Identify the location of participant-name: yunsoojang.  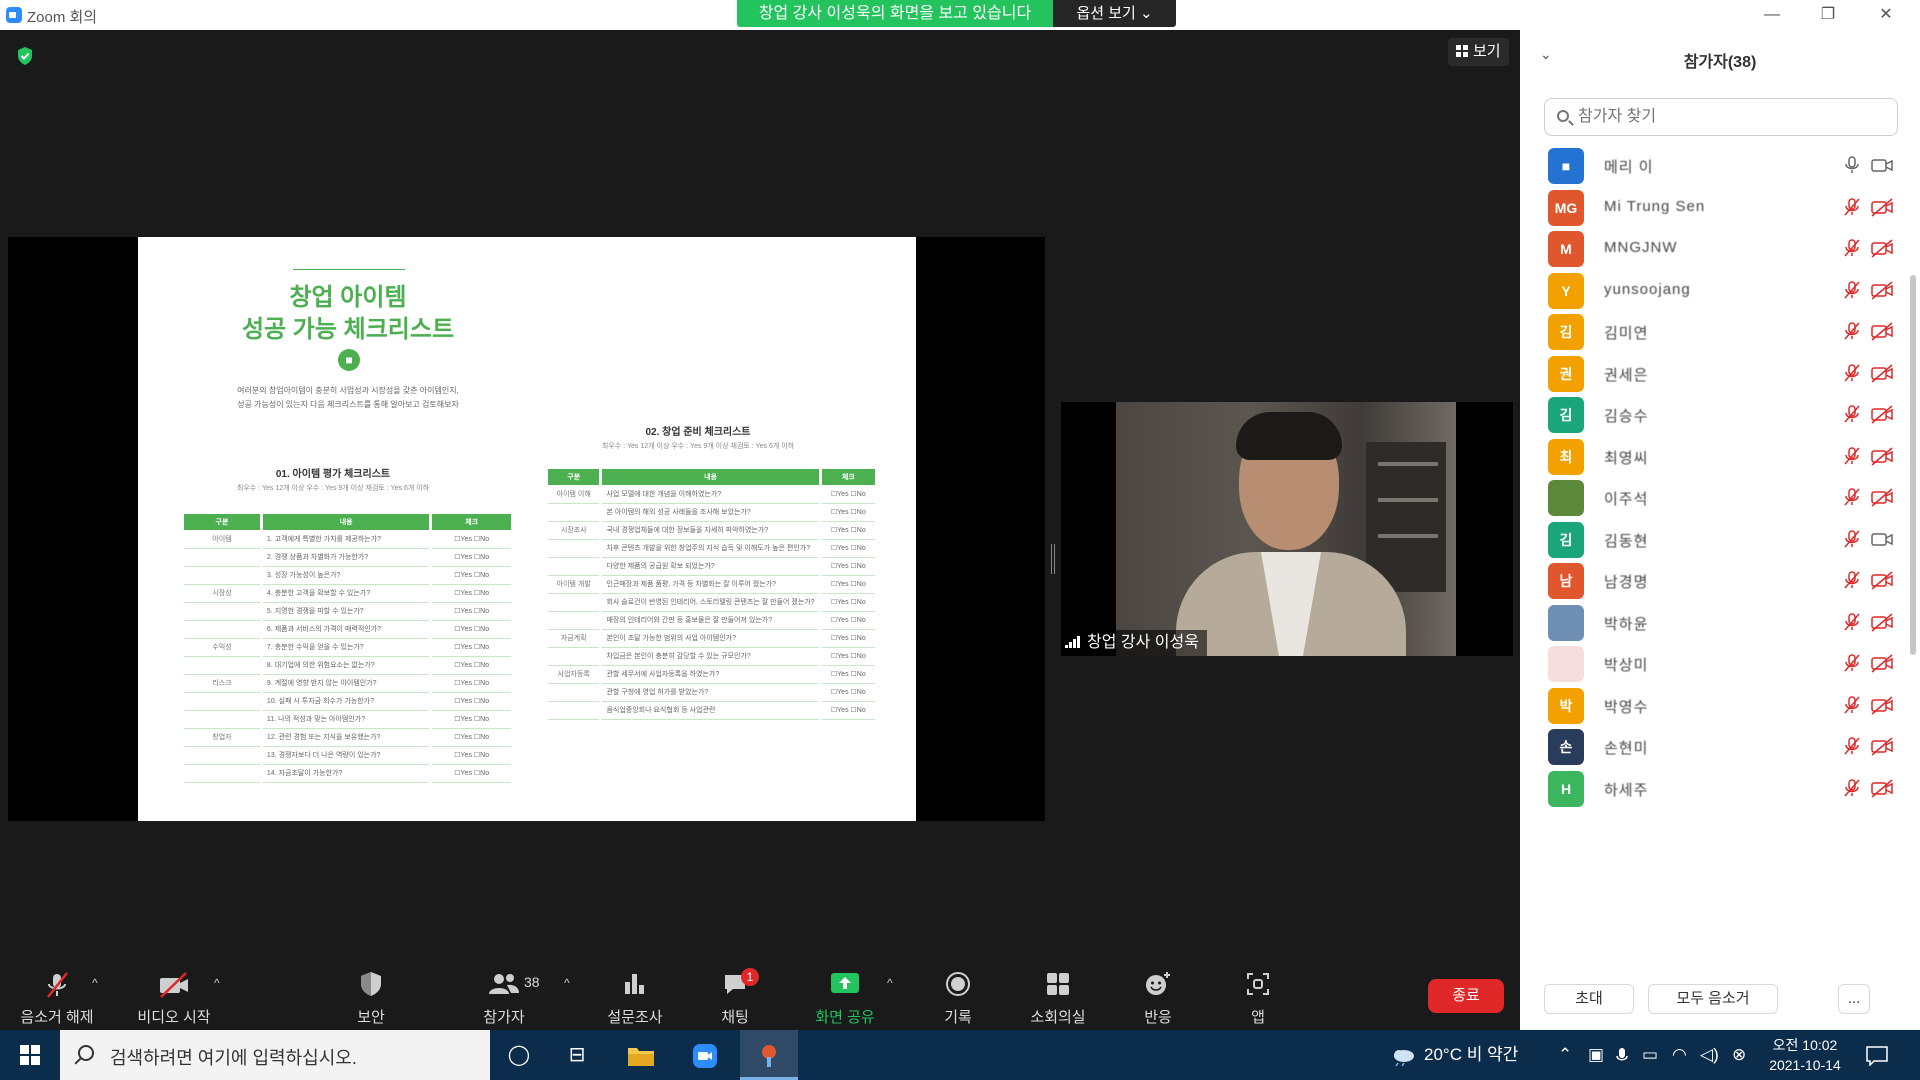
(1647, 289).